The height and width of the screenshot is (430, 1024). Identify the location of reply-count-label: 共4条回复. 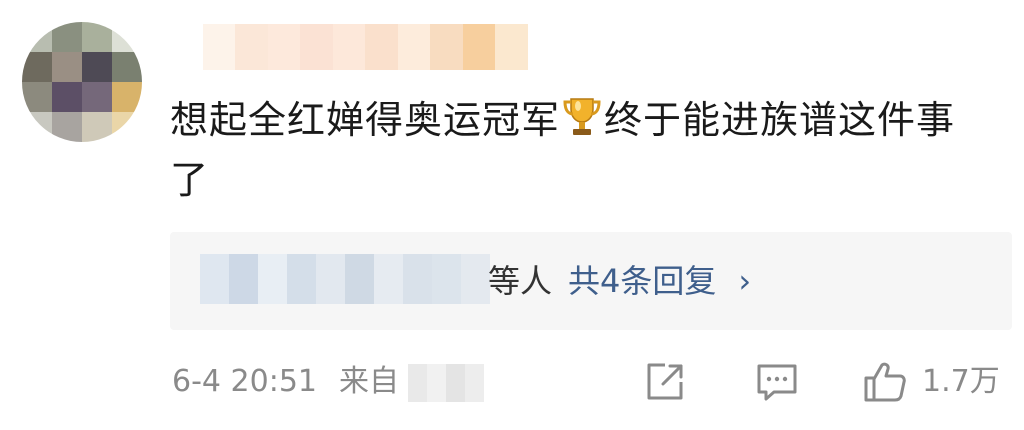
(642, 281).